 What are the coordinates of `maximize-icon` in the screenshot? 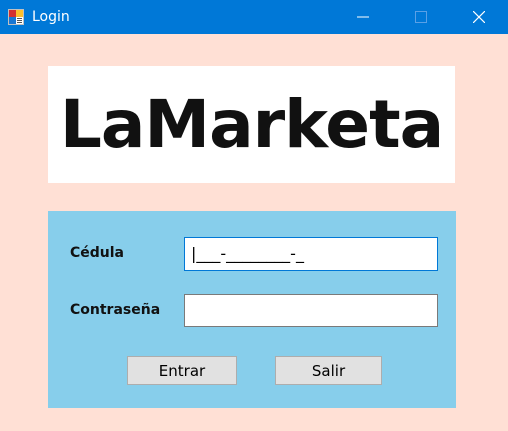 It's located at (421, 17).